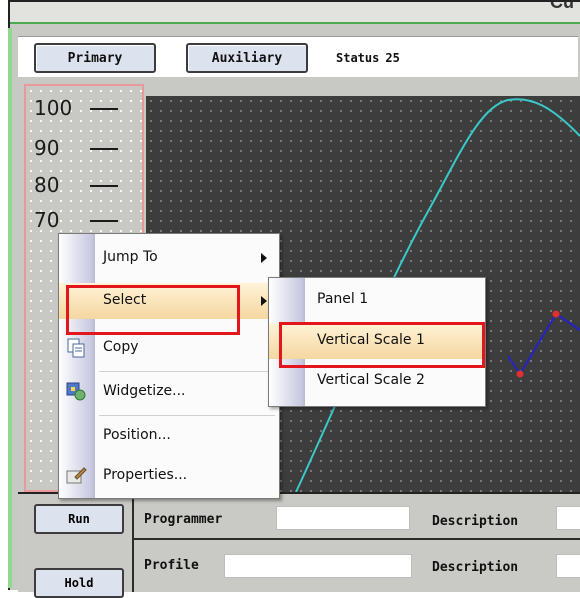 The height and width of the screenshot is (598, 580). Describe the element at coordinates (318, 566) in the screenshot. I see `profile-field` at that location.